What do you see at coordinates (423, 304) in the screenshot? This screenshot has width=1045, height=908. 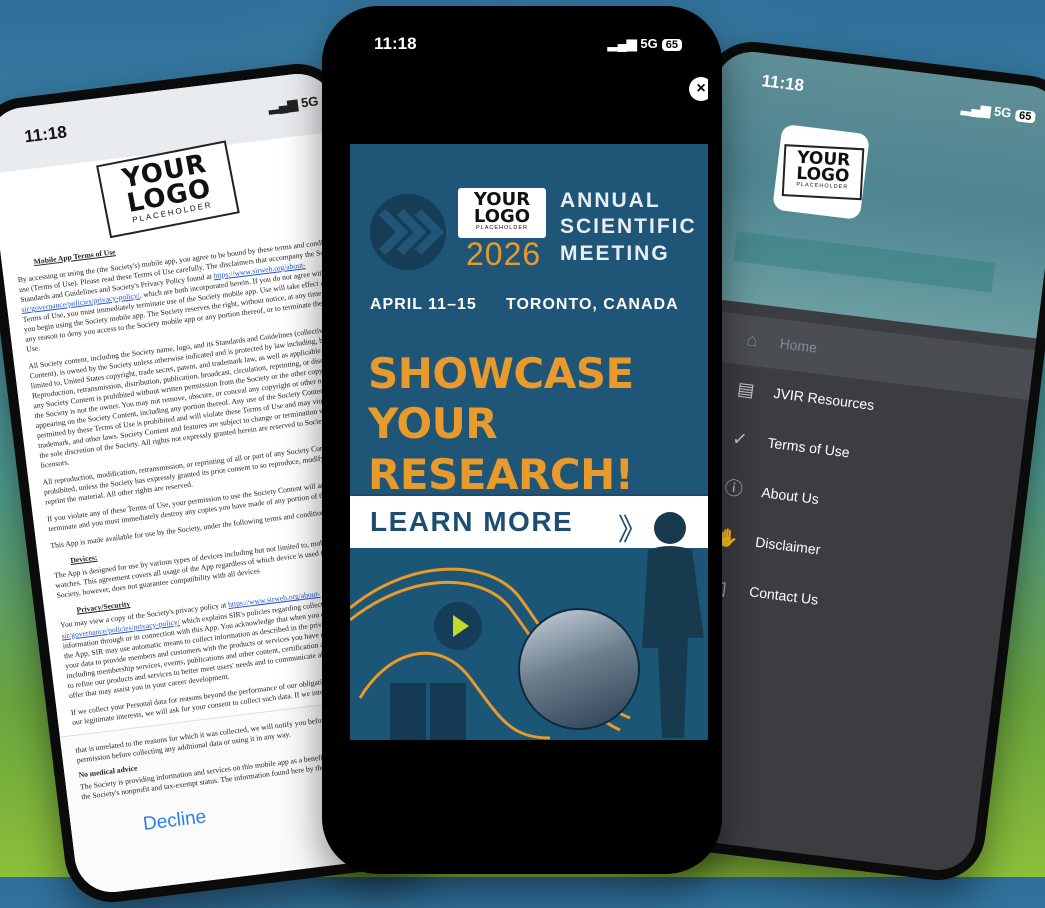 I see `event-dates: APRIL 11–15` at bounding box center [423, 304].